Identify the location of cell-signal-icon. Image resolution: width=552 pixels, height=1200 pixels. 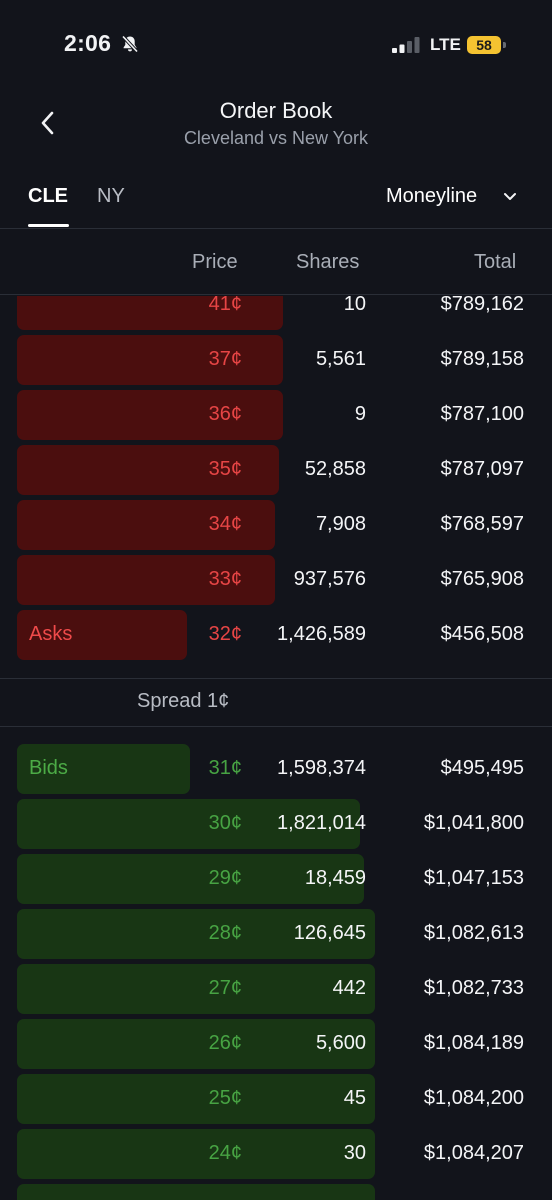
(406, 45).